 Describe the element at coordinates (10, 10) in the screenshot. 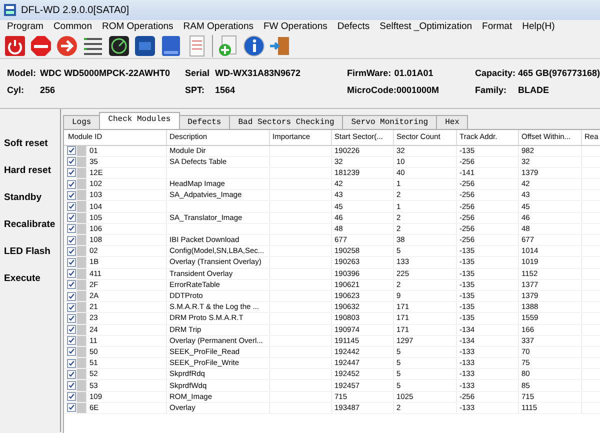

I see `app-icon` at that location.